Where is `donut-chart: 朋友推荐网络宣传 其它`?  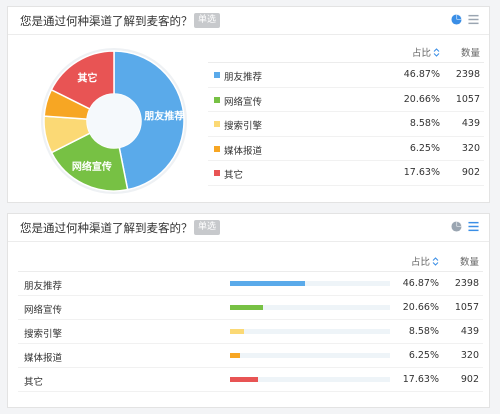 donut-chart: 朋友推荐网络宣传 其它 is located at coordinates (114, 121).